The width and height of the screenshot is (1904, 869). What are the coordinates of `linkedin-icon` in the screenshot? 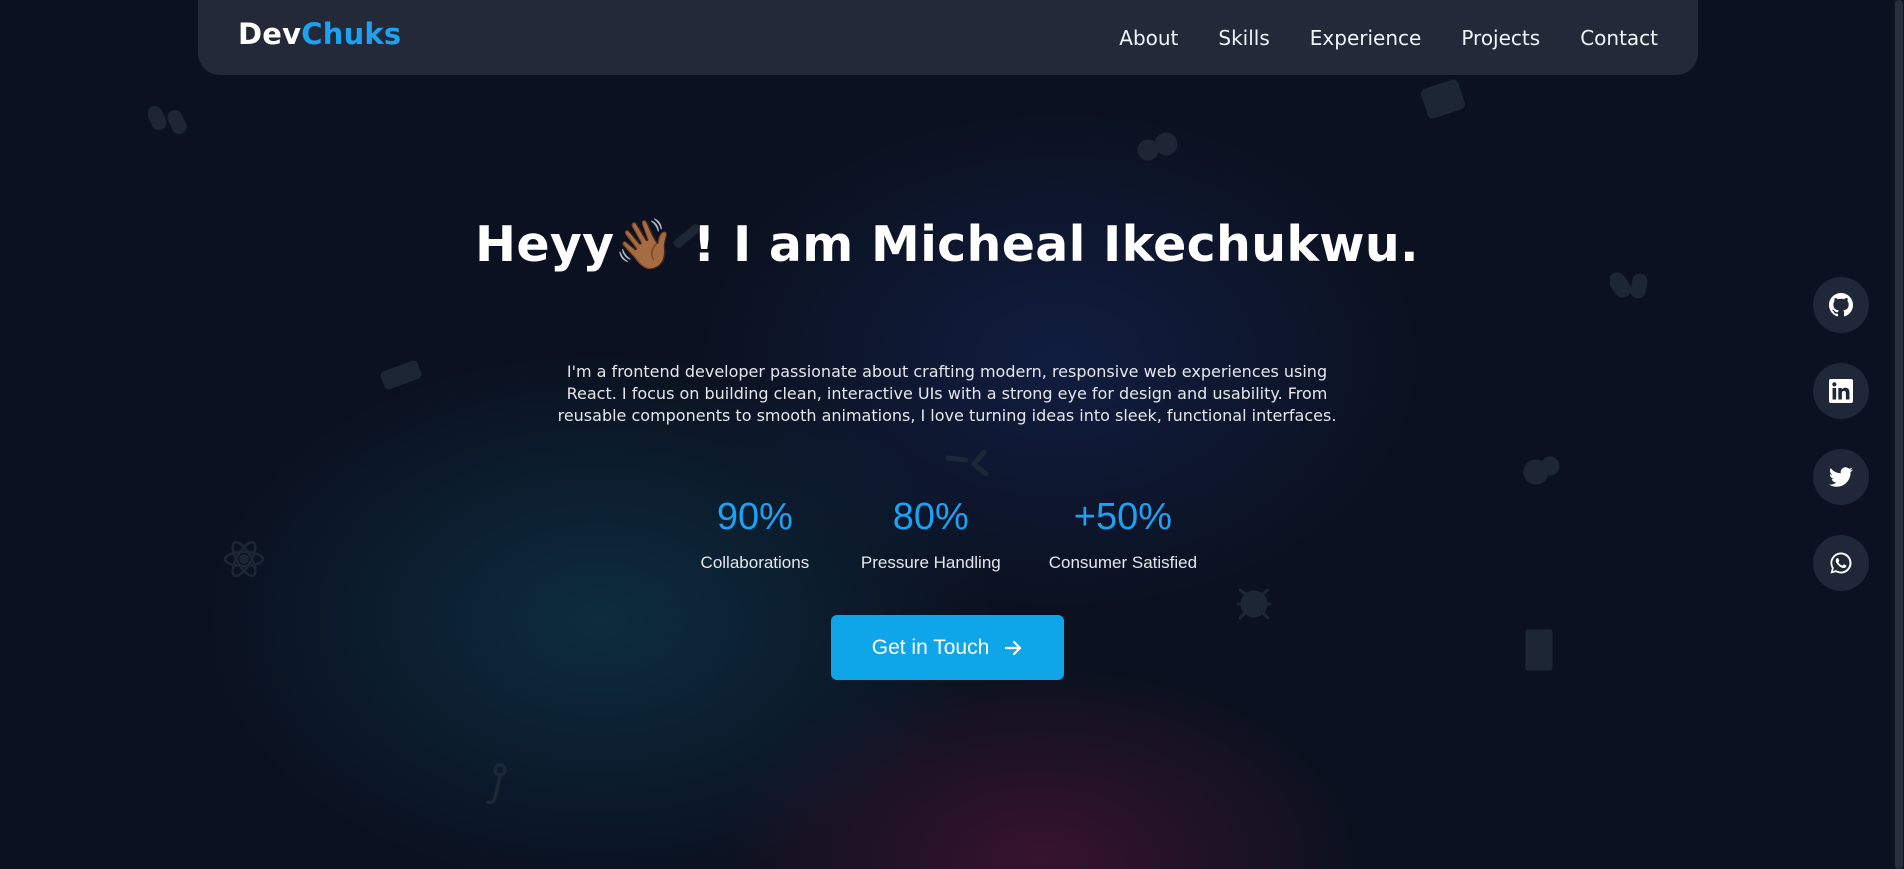 It's located at (1841, 391).